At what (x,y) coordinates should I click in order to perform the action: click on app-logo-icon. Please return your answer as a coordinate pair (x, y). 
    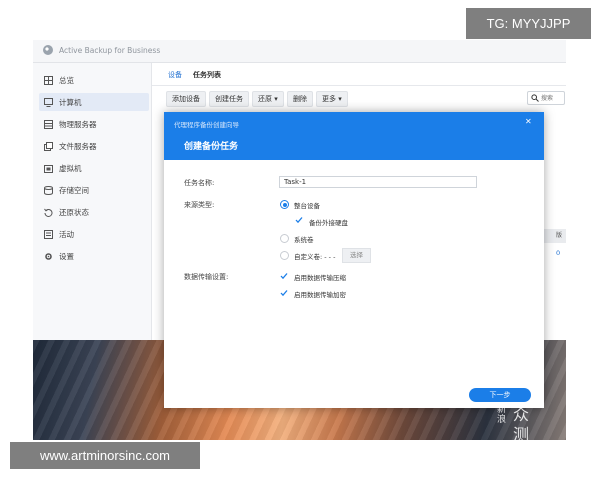
    Looking at the image, I should click on (48, 50).